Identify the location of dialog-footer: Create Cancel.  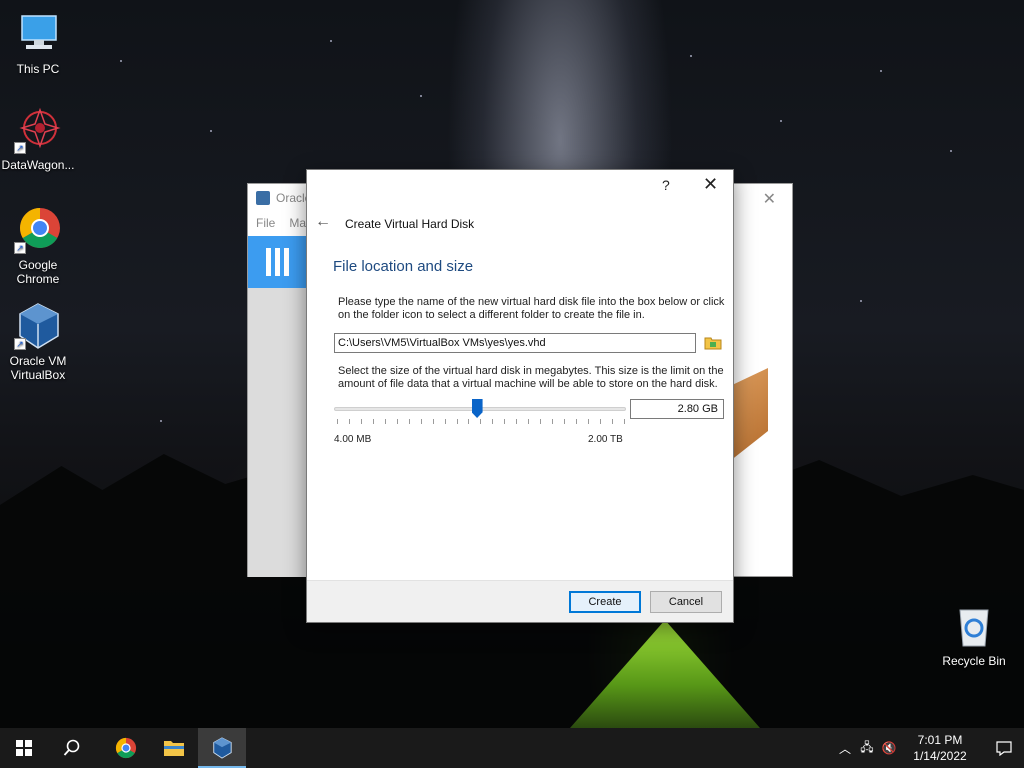
(520, 601).